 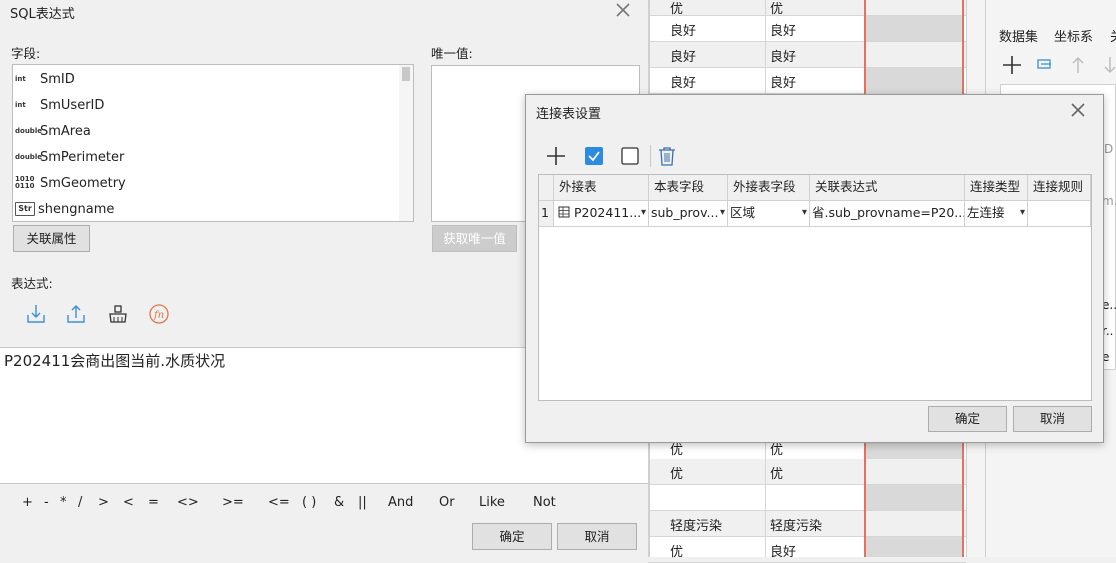 What do you see at coordinates (57, 79) in the screenshot?
I see `field-name: SmID` at bounding box center [57, 79].